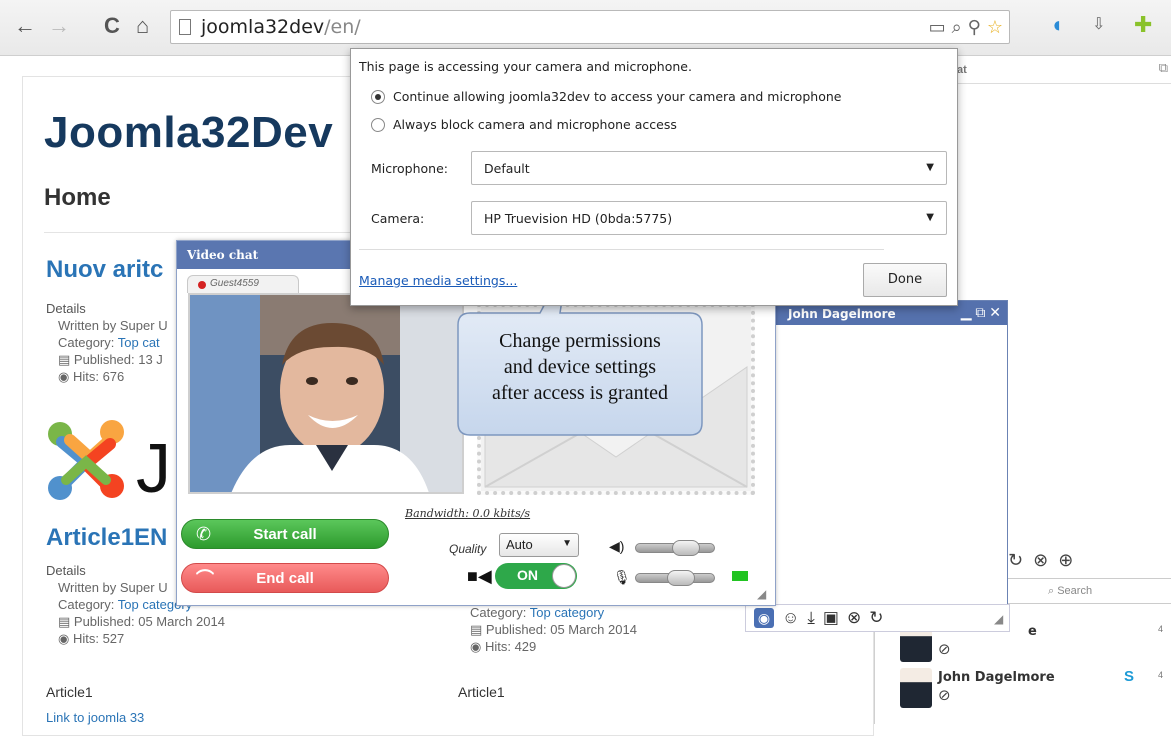  Describe the element at coordinates (142, 26) in the screenshot. I see `home-button: ⌂` at that location.